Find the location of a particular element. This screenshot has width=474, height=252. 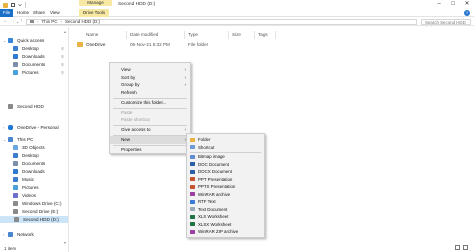

text-document-icon is located at coordinates (192, 209).